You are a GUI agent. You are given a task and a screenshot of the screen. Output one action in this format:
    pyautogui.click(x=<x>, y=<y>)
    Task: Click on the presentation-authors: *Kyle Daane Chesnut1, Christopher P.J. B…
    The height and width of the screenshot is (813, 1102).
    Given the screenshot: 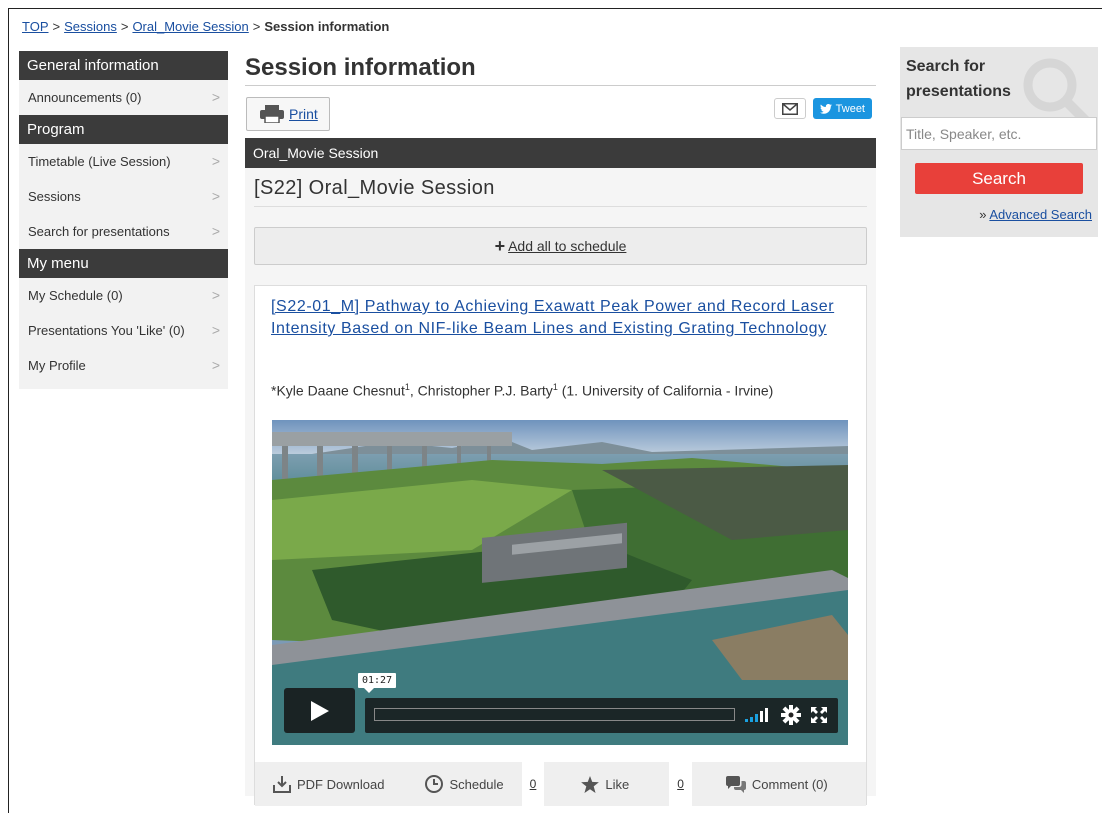 What is the action you would take?
    pyautogui.click(x=522, y=390)
    